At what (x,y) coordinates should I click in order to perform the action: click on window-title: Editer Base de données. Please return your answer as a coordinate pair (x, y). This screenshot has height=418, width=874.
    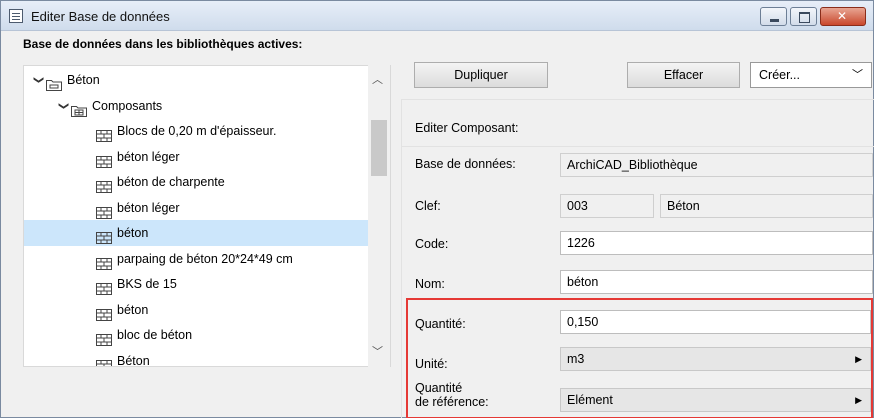
    Looking at the image, I should click on (100, 16).